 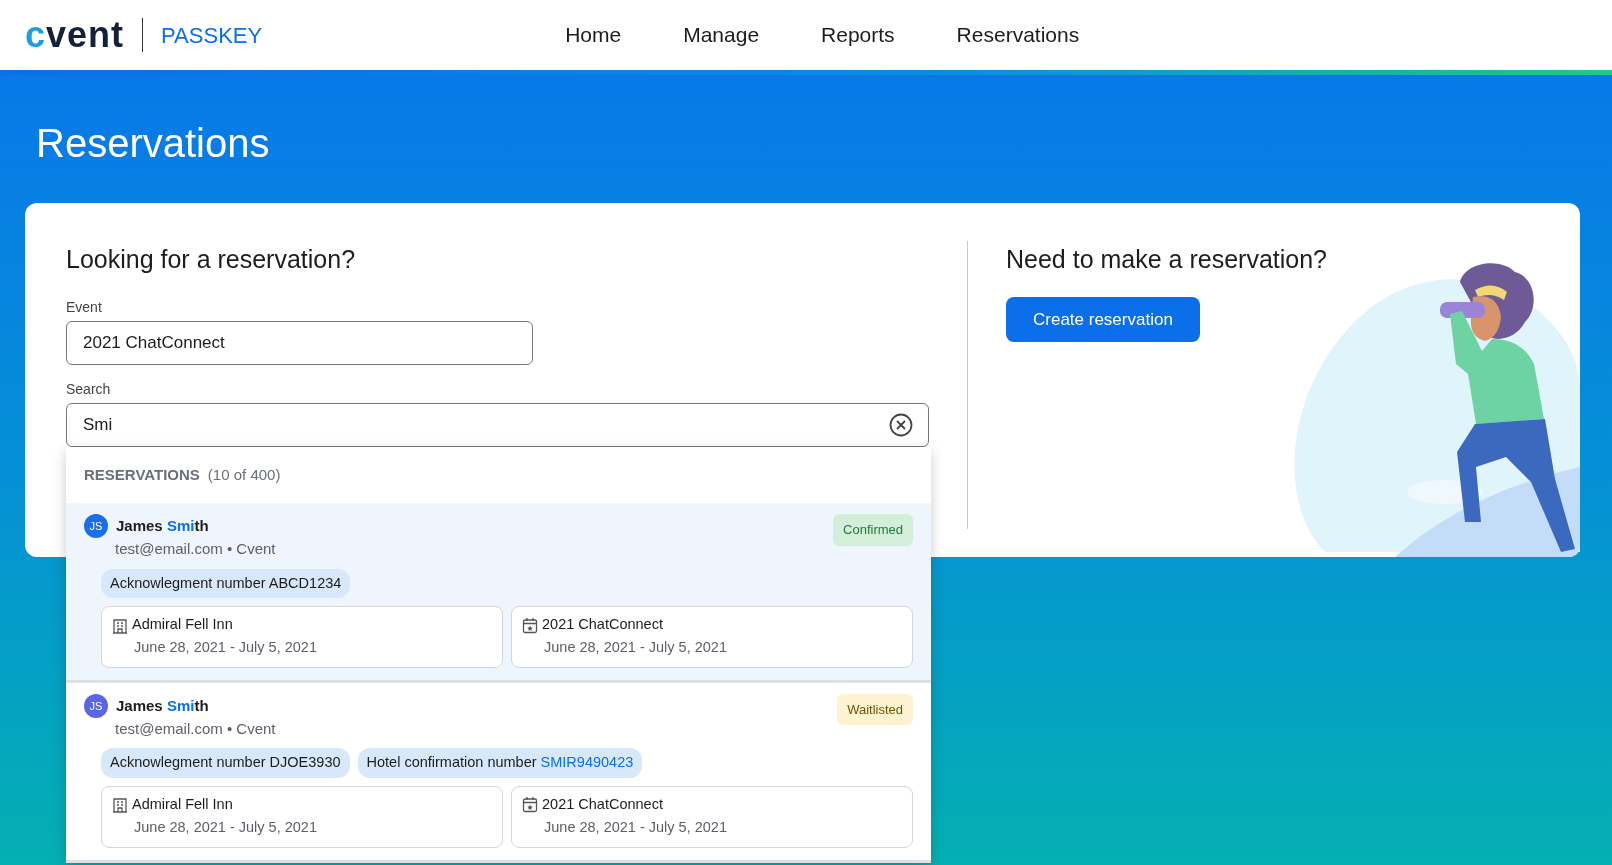 What do you see at coordinates (244, 474) in the screenshot?
I see `results-count: (10 of 400)` at bounding box center [244, 474].